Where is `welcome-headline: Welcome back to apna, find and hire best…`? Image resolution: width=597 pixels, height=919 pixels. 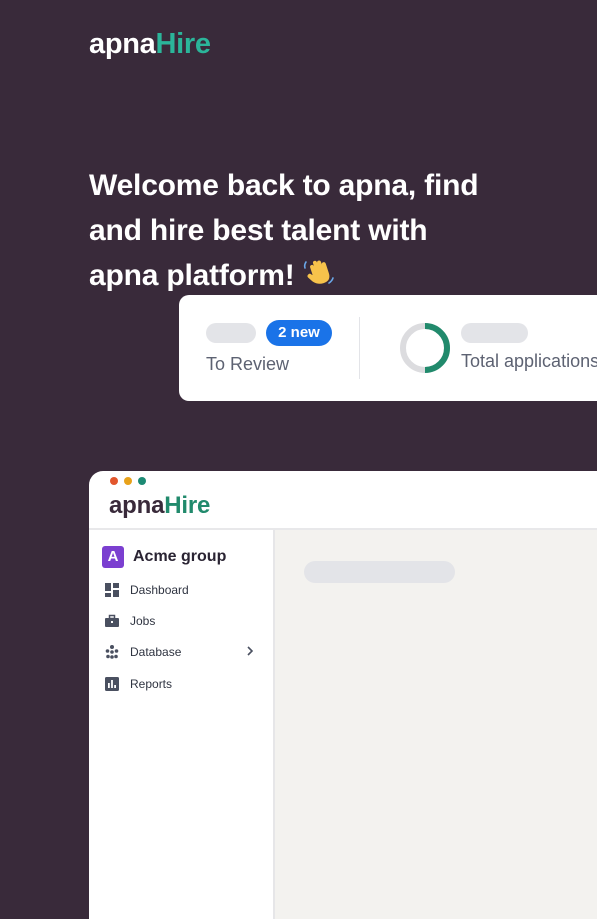 welcome-headline: Welcome back to apna, find and hire best… is located at coordinates (309, 232).